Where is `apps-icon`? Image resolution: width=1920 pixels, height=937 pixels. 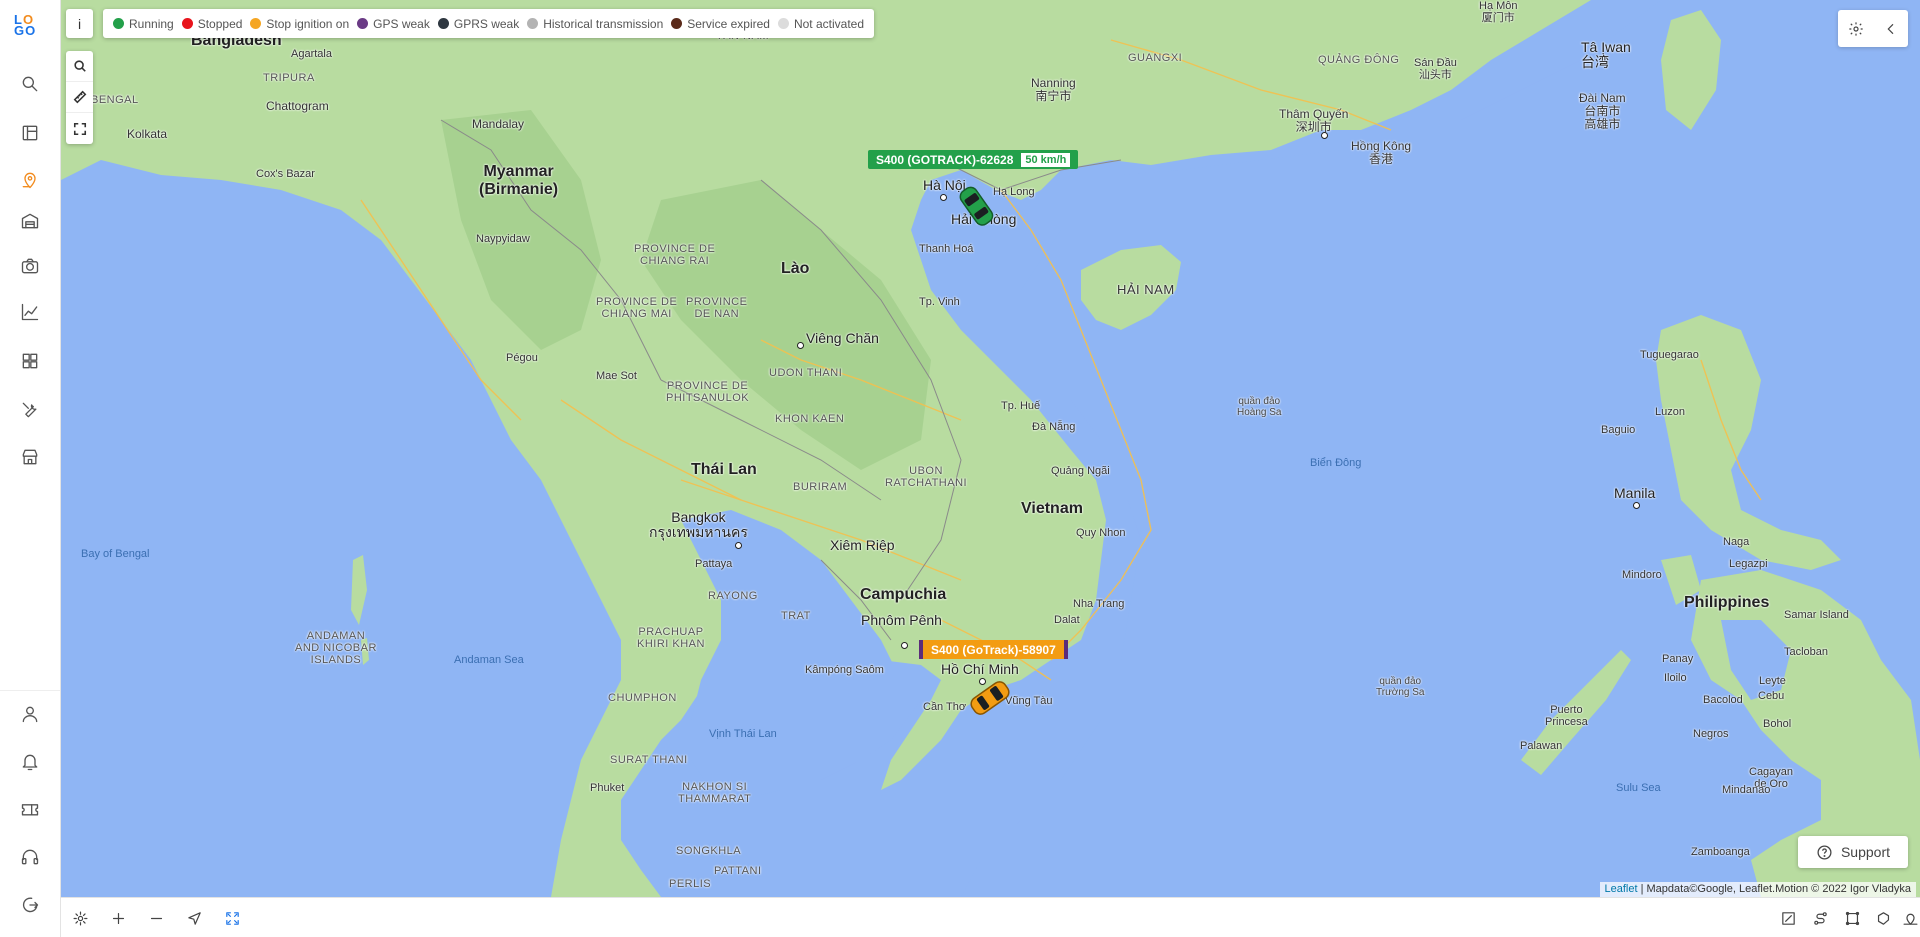
apps-icon is located at coordinates (30, 361).